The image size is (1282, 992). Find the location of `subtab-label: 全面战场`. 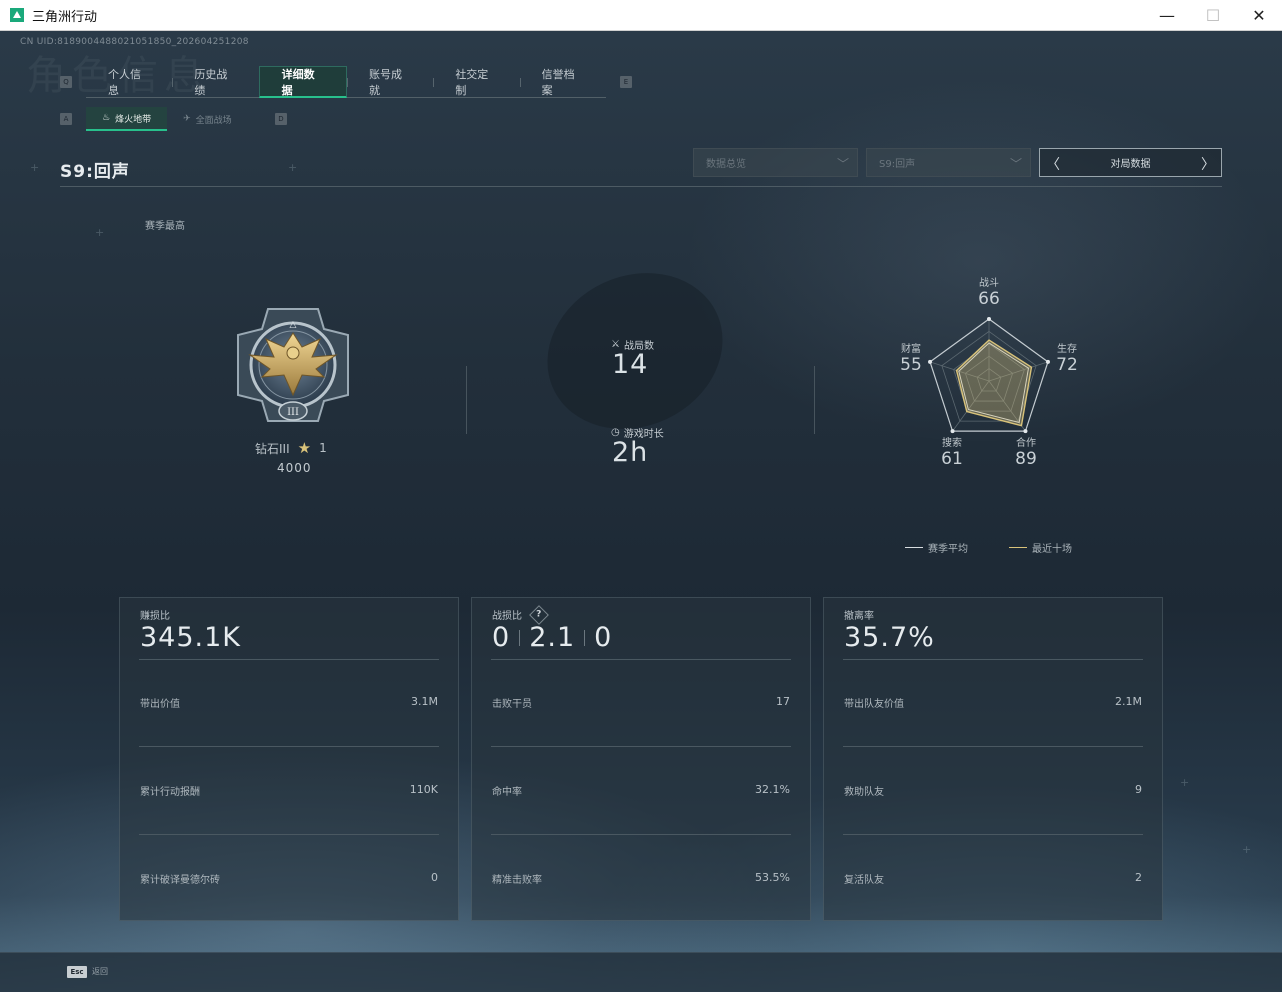

subtab-label: 全面战场 is located at coordinates (213, 120).